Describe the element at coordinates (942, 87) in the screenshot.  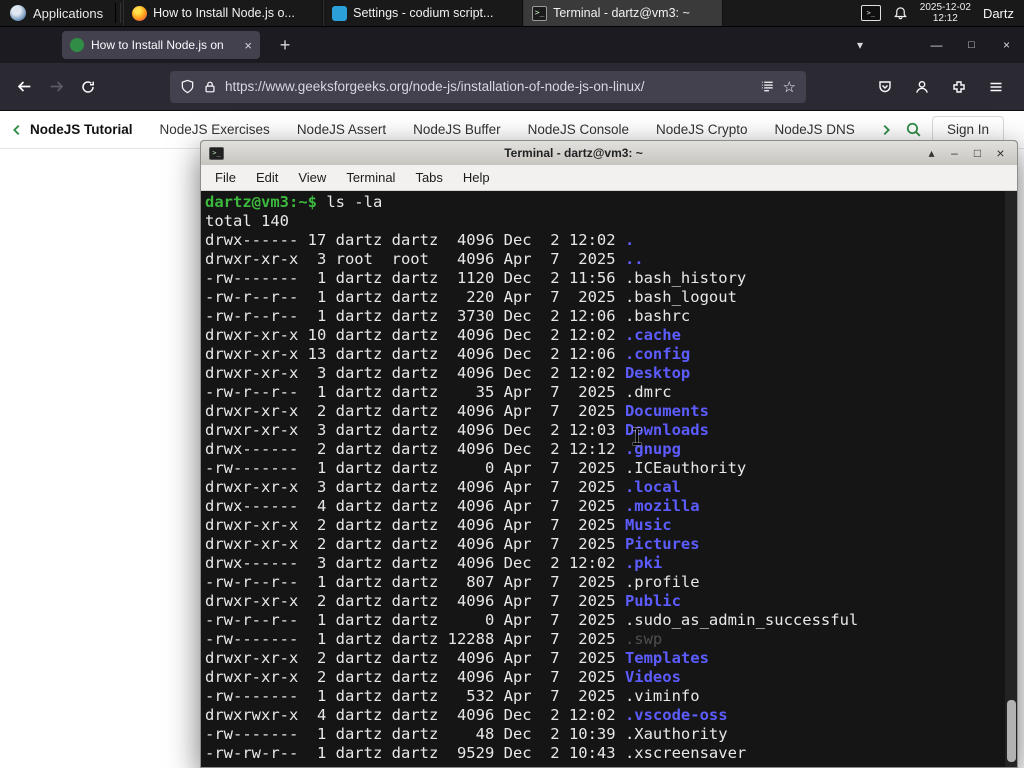
I see `toolbar-icons` at that location.